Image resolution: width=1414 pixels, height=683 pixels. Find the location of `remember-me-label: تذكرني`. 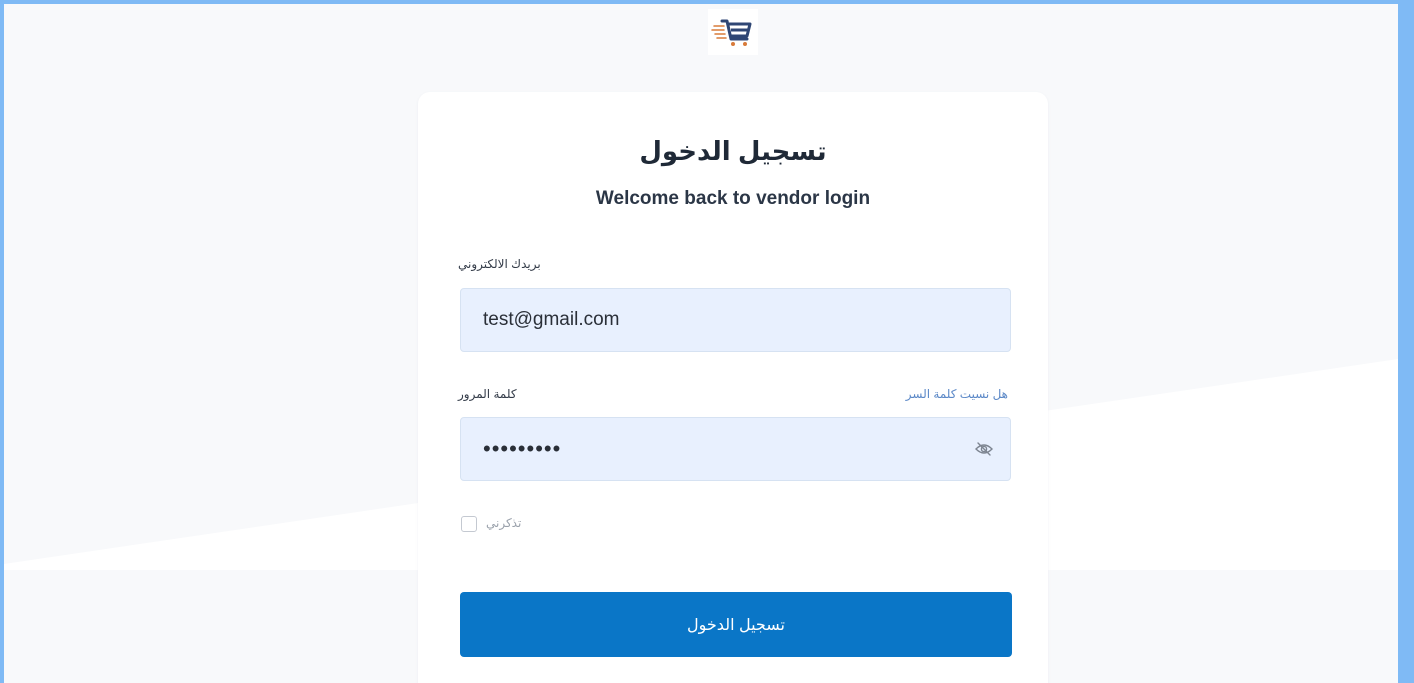

remember-me-label: تذكرني is located at coordinates (504, 523).